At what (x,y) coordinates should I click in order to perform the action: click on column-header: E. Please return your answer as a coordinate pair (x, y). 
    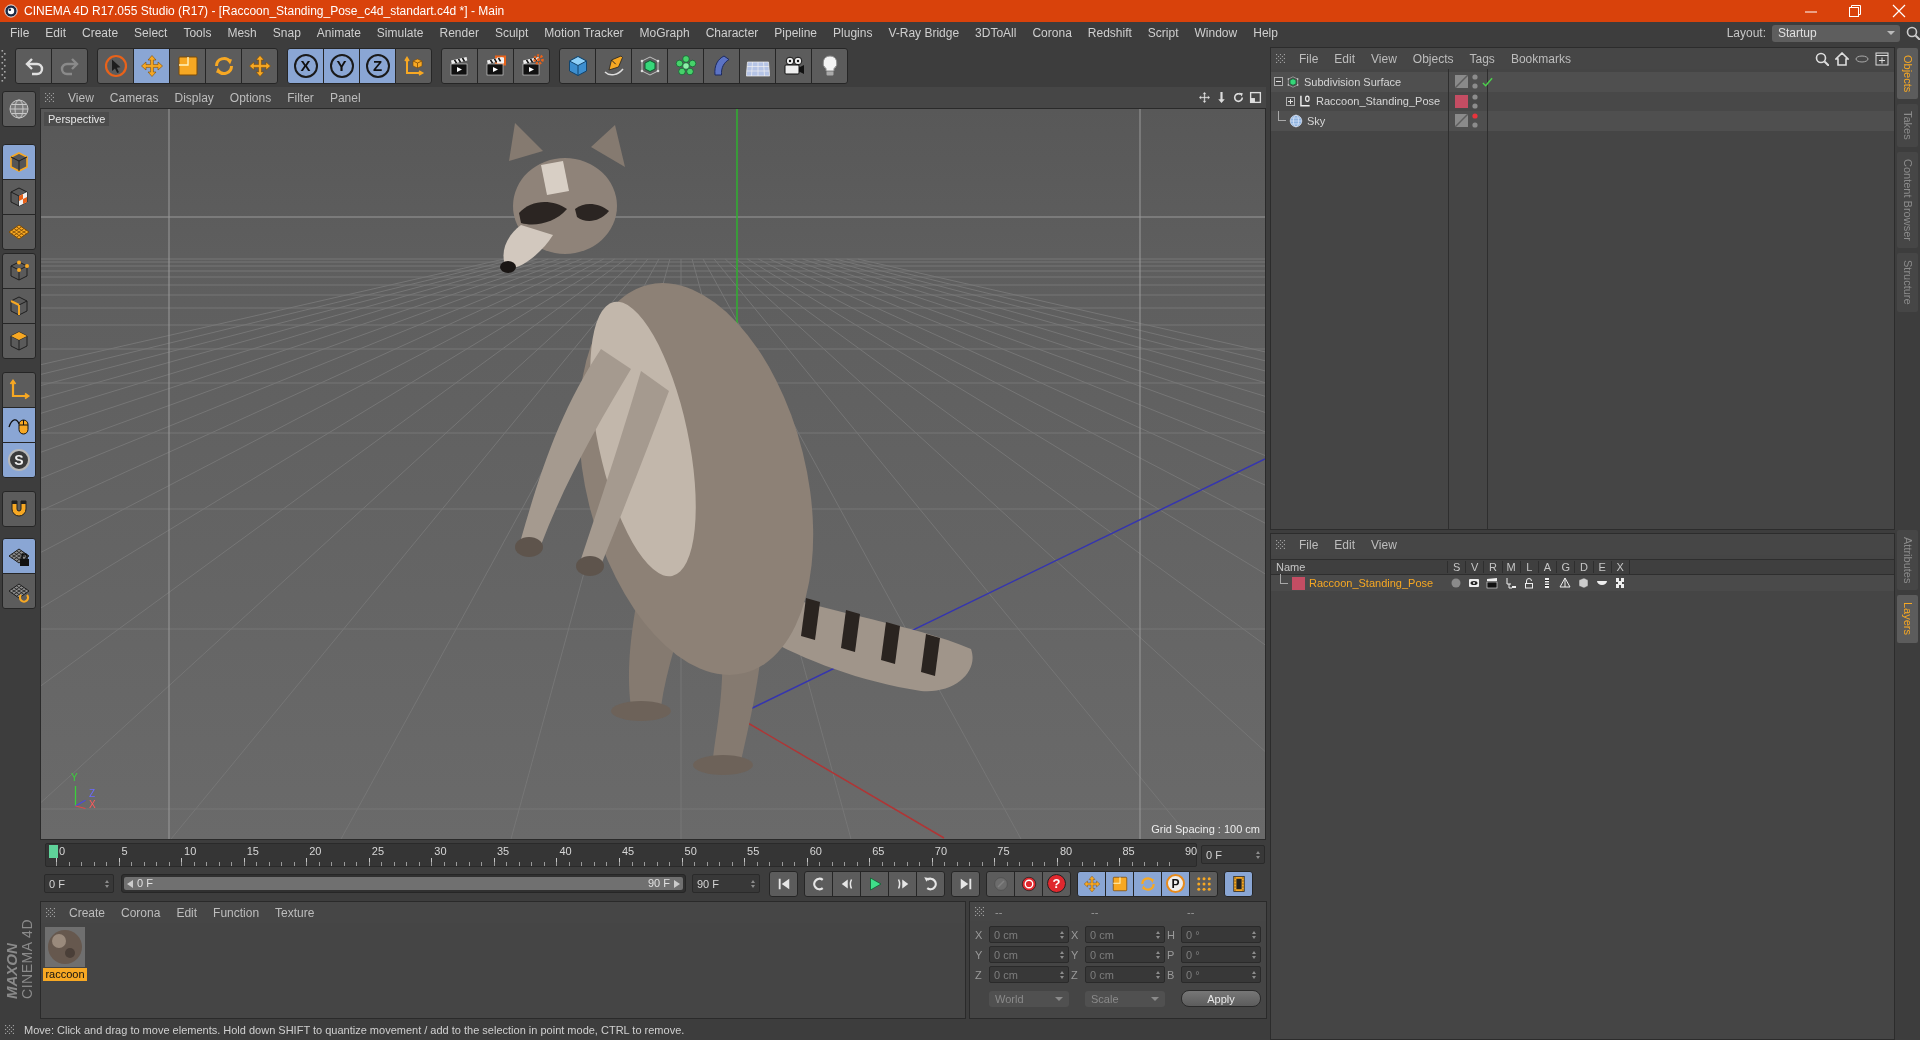
    Looking at the image, I should click on (1601, 567).